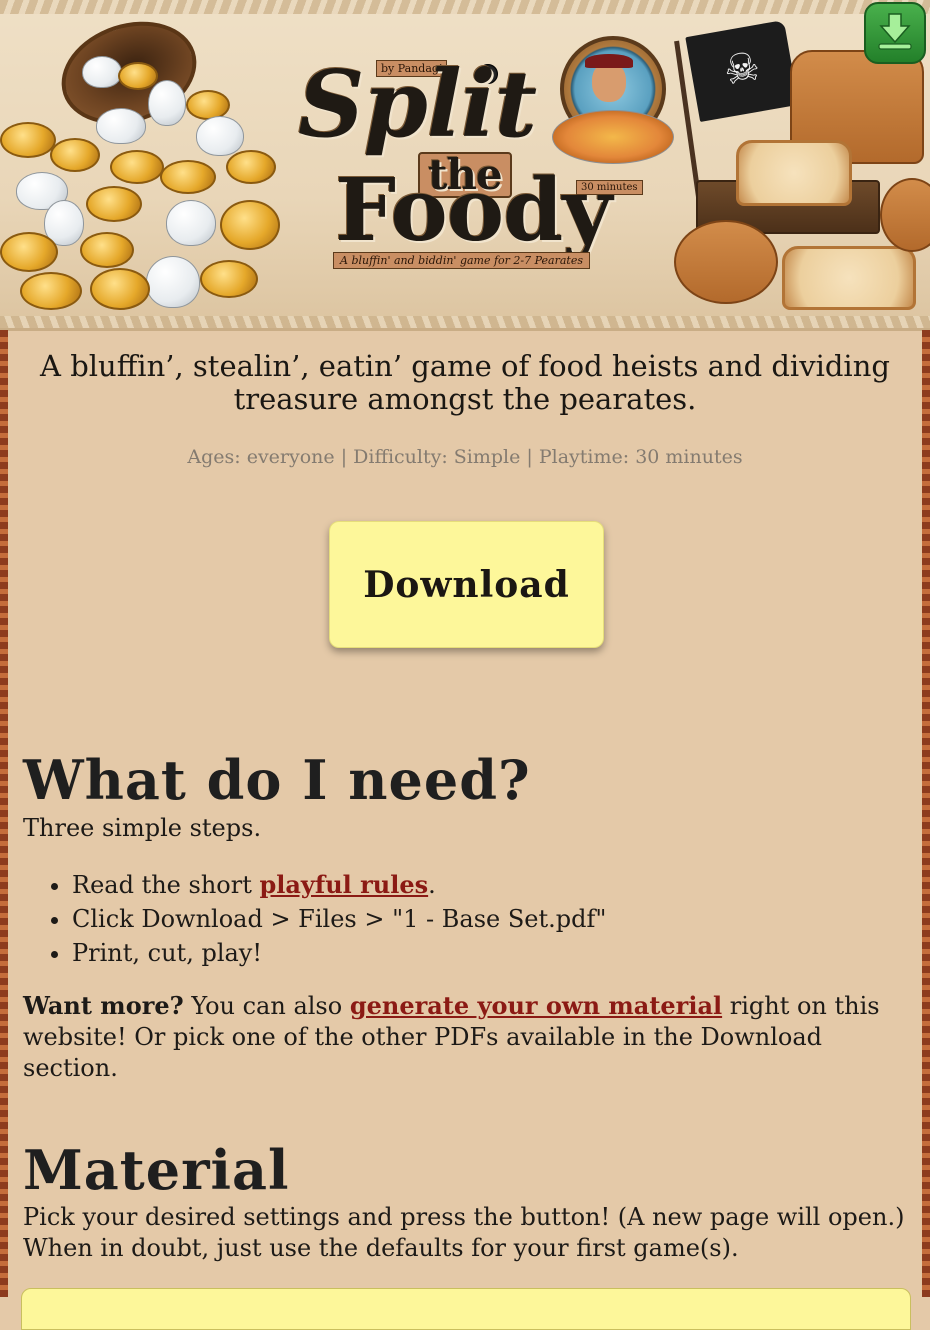 The image size is (930, 1330). Describe the element at coordinates (609, 61) in the screenshot. I see `pirate-hat-illustration` at that location.